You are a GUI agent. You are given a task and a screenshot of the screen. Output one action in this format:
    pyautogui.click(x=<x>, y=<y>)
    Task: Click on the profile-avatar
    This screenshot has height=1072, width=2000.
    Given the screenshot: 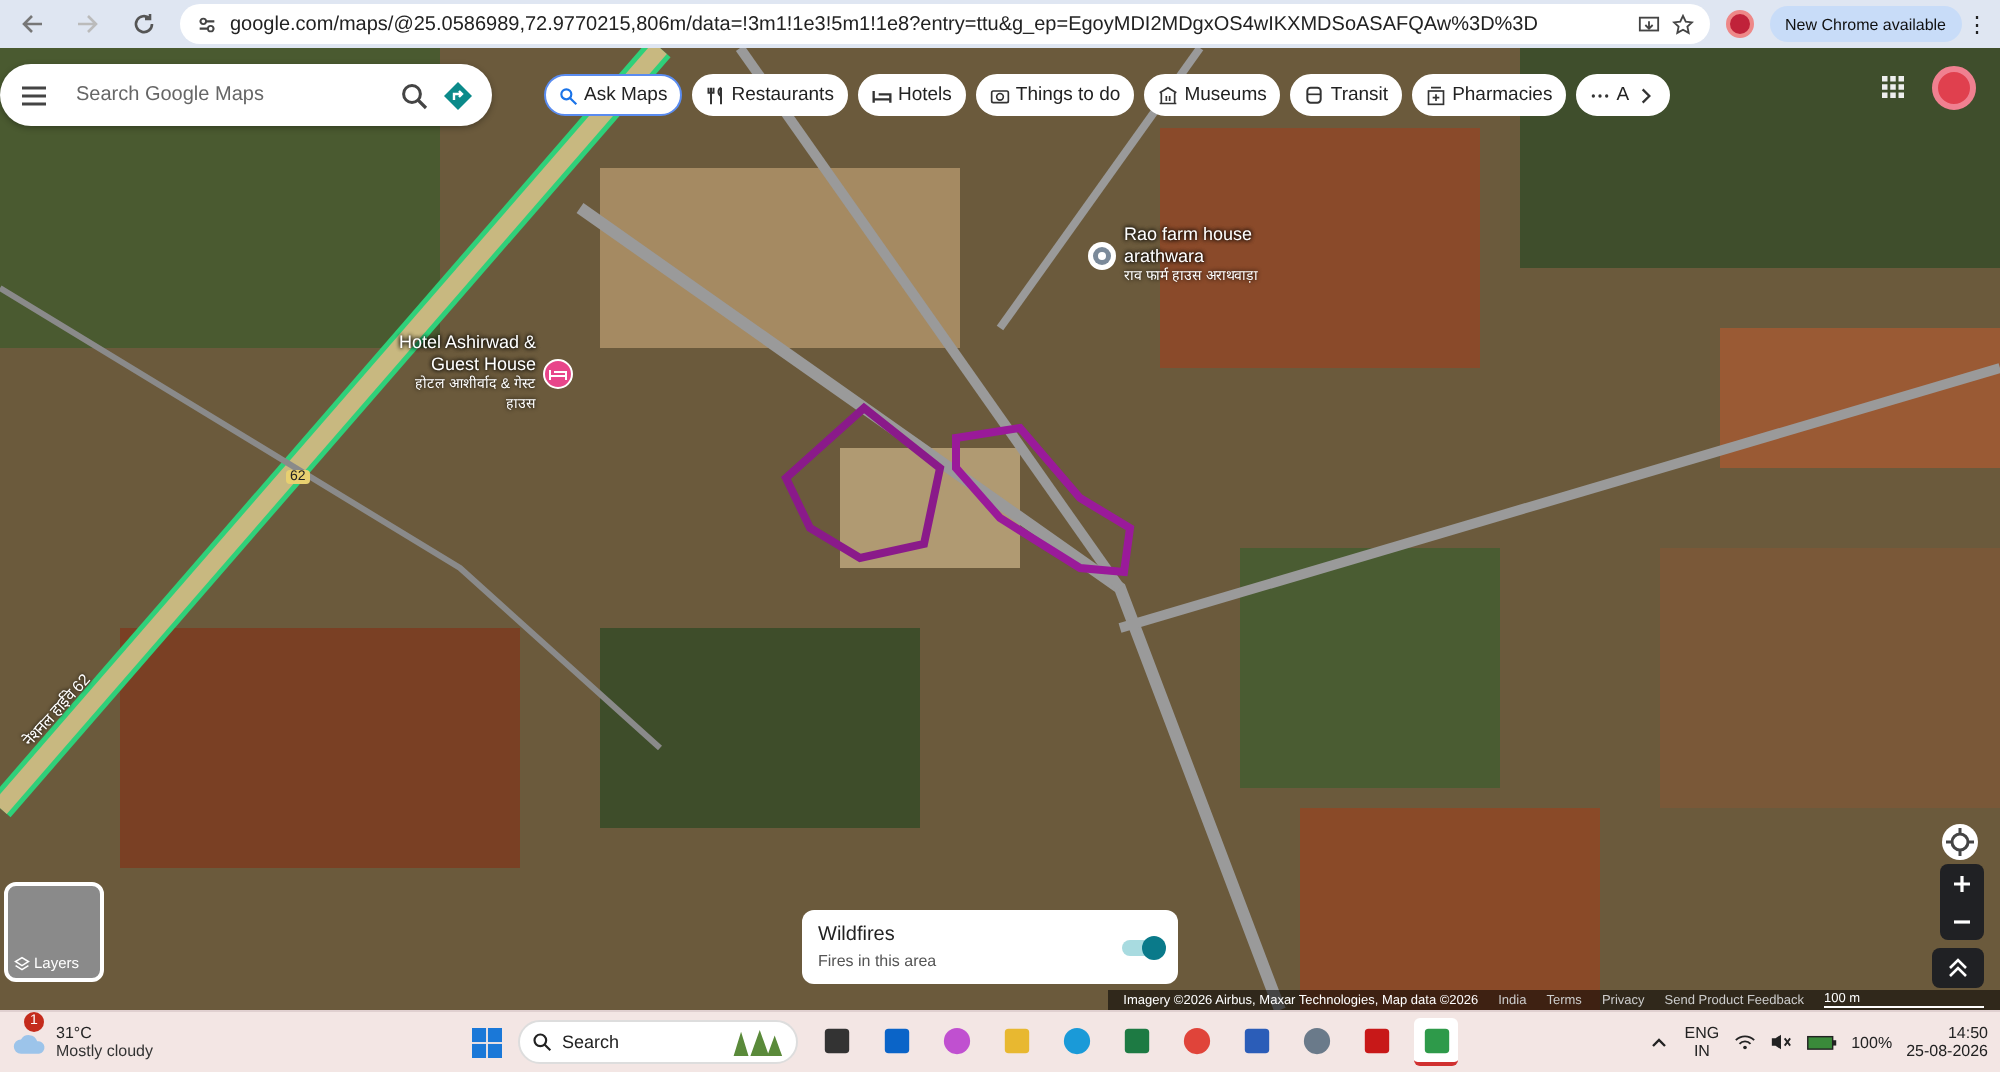 What is the action you would take?
    pyautogui.click(x=1739, y=24)
    